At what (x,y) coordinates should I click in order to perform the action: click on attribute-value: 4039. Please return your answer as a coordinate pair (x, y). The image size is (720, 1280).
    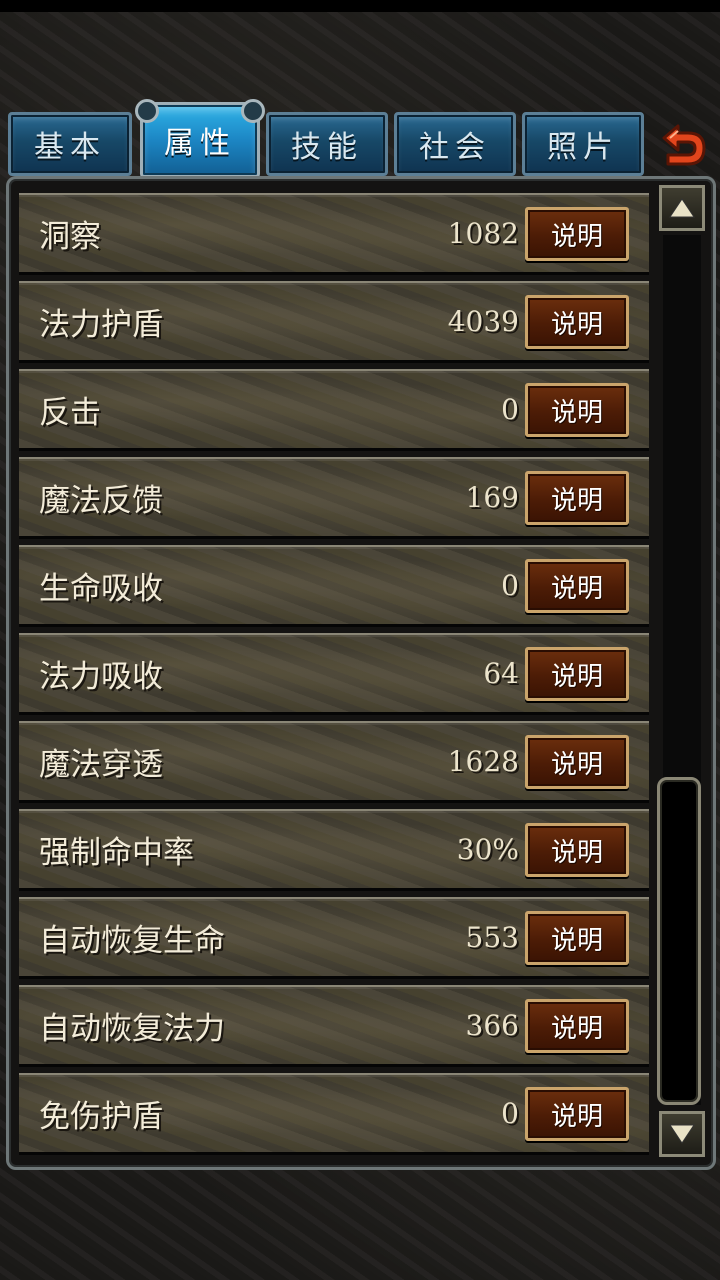
    Looking at the image, I should click on (483, 321).